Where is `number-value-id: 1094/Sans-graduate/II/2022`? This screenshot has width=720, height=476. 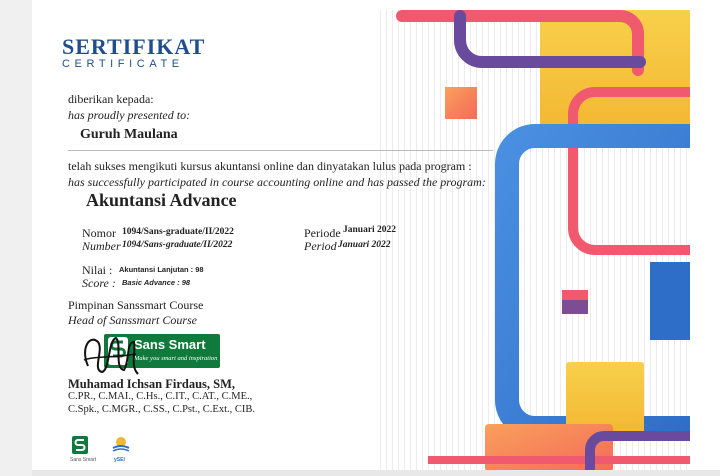 number-value-id: 1094/Sans-graduate/II/2022 is located at coordinates (178, 232).